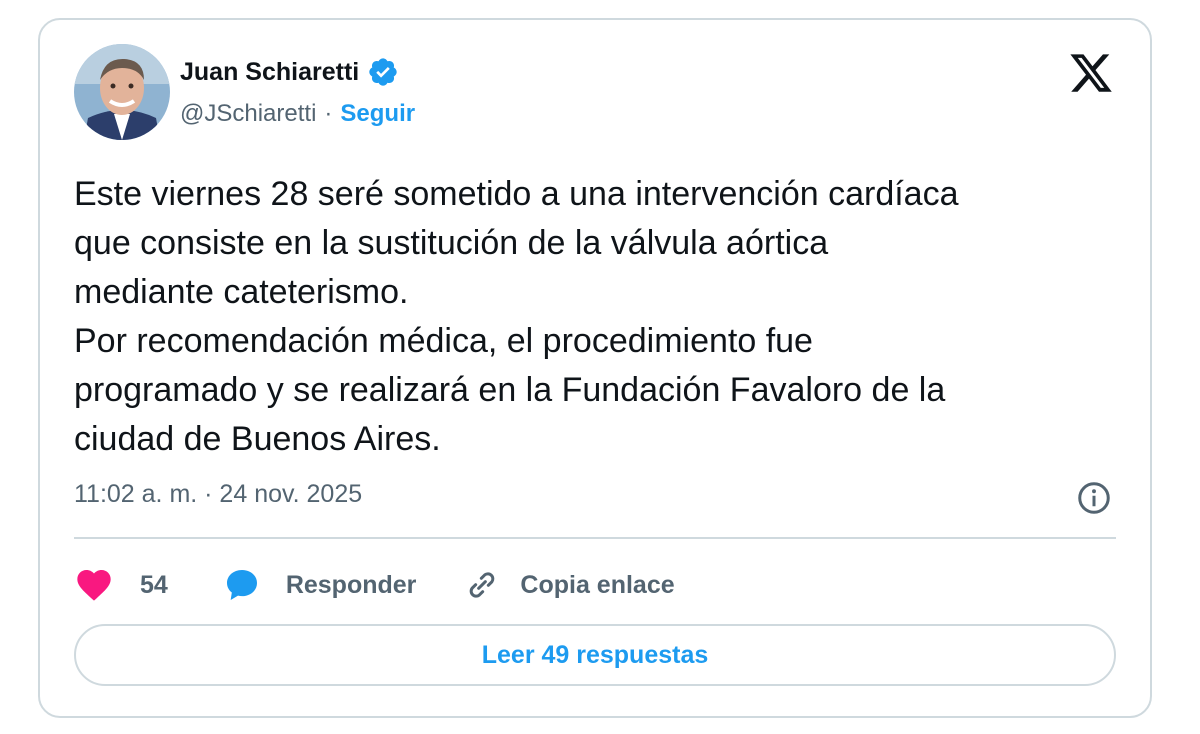 The width and height of the screenshot is (1200, 734). I want to click on reply-button: Responder, so click(319, 585).